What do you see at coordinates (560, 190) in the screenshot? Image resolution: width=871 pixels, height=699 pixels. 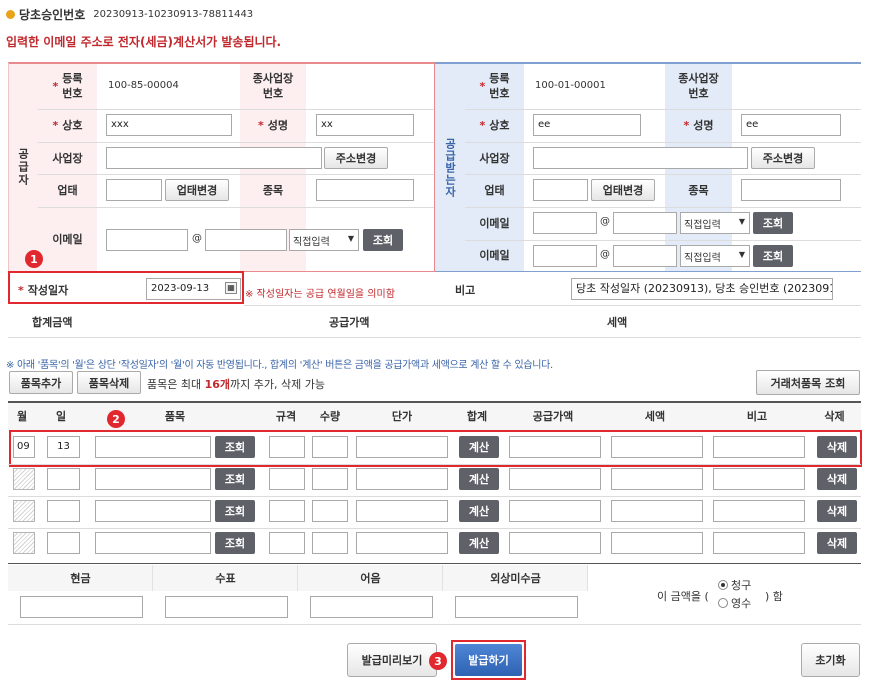 I see `receiver-biz-type-input` at bounding box center [560, 190].